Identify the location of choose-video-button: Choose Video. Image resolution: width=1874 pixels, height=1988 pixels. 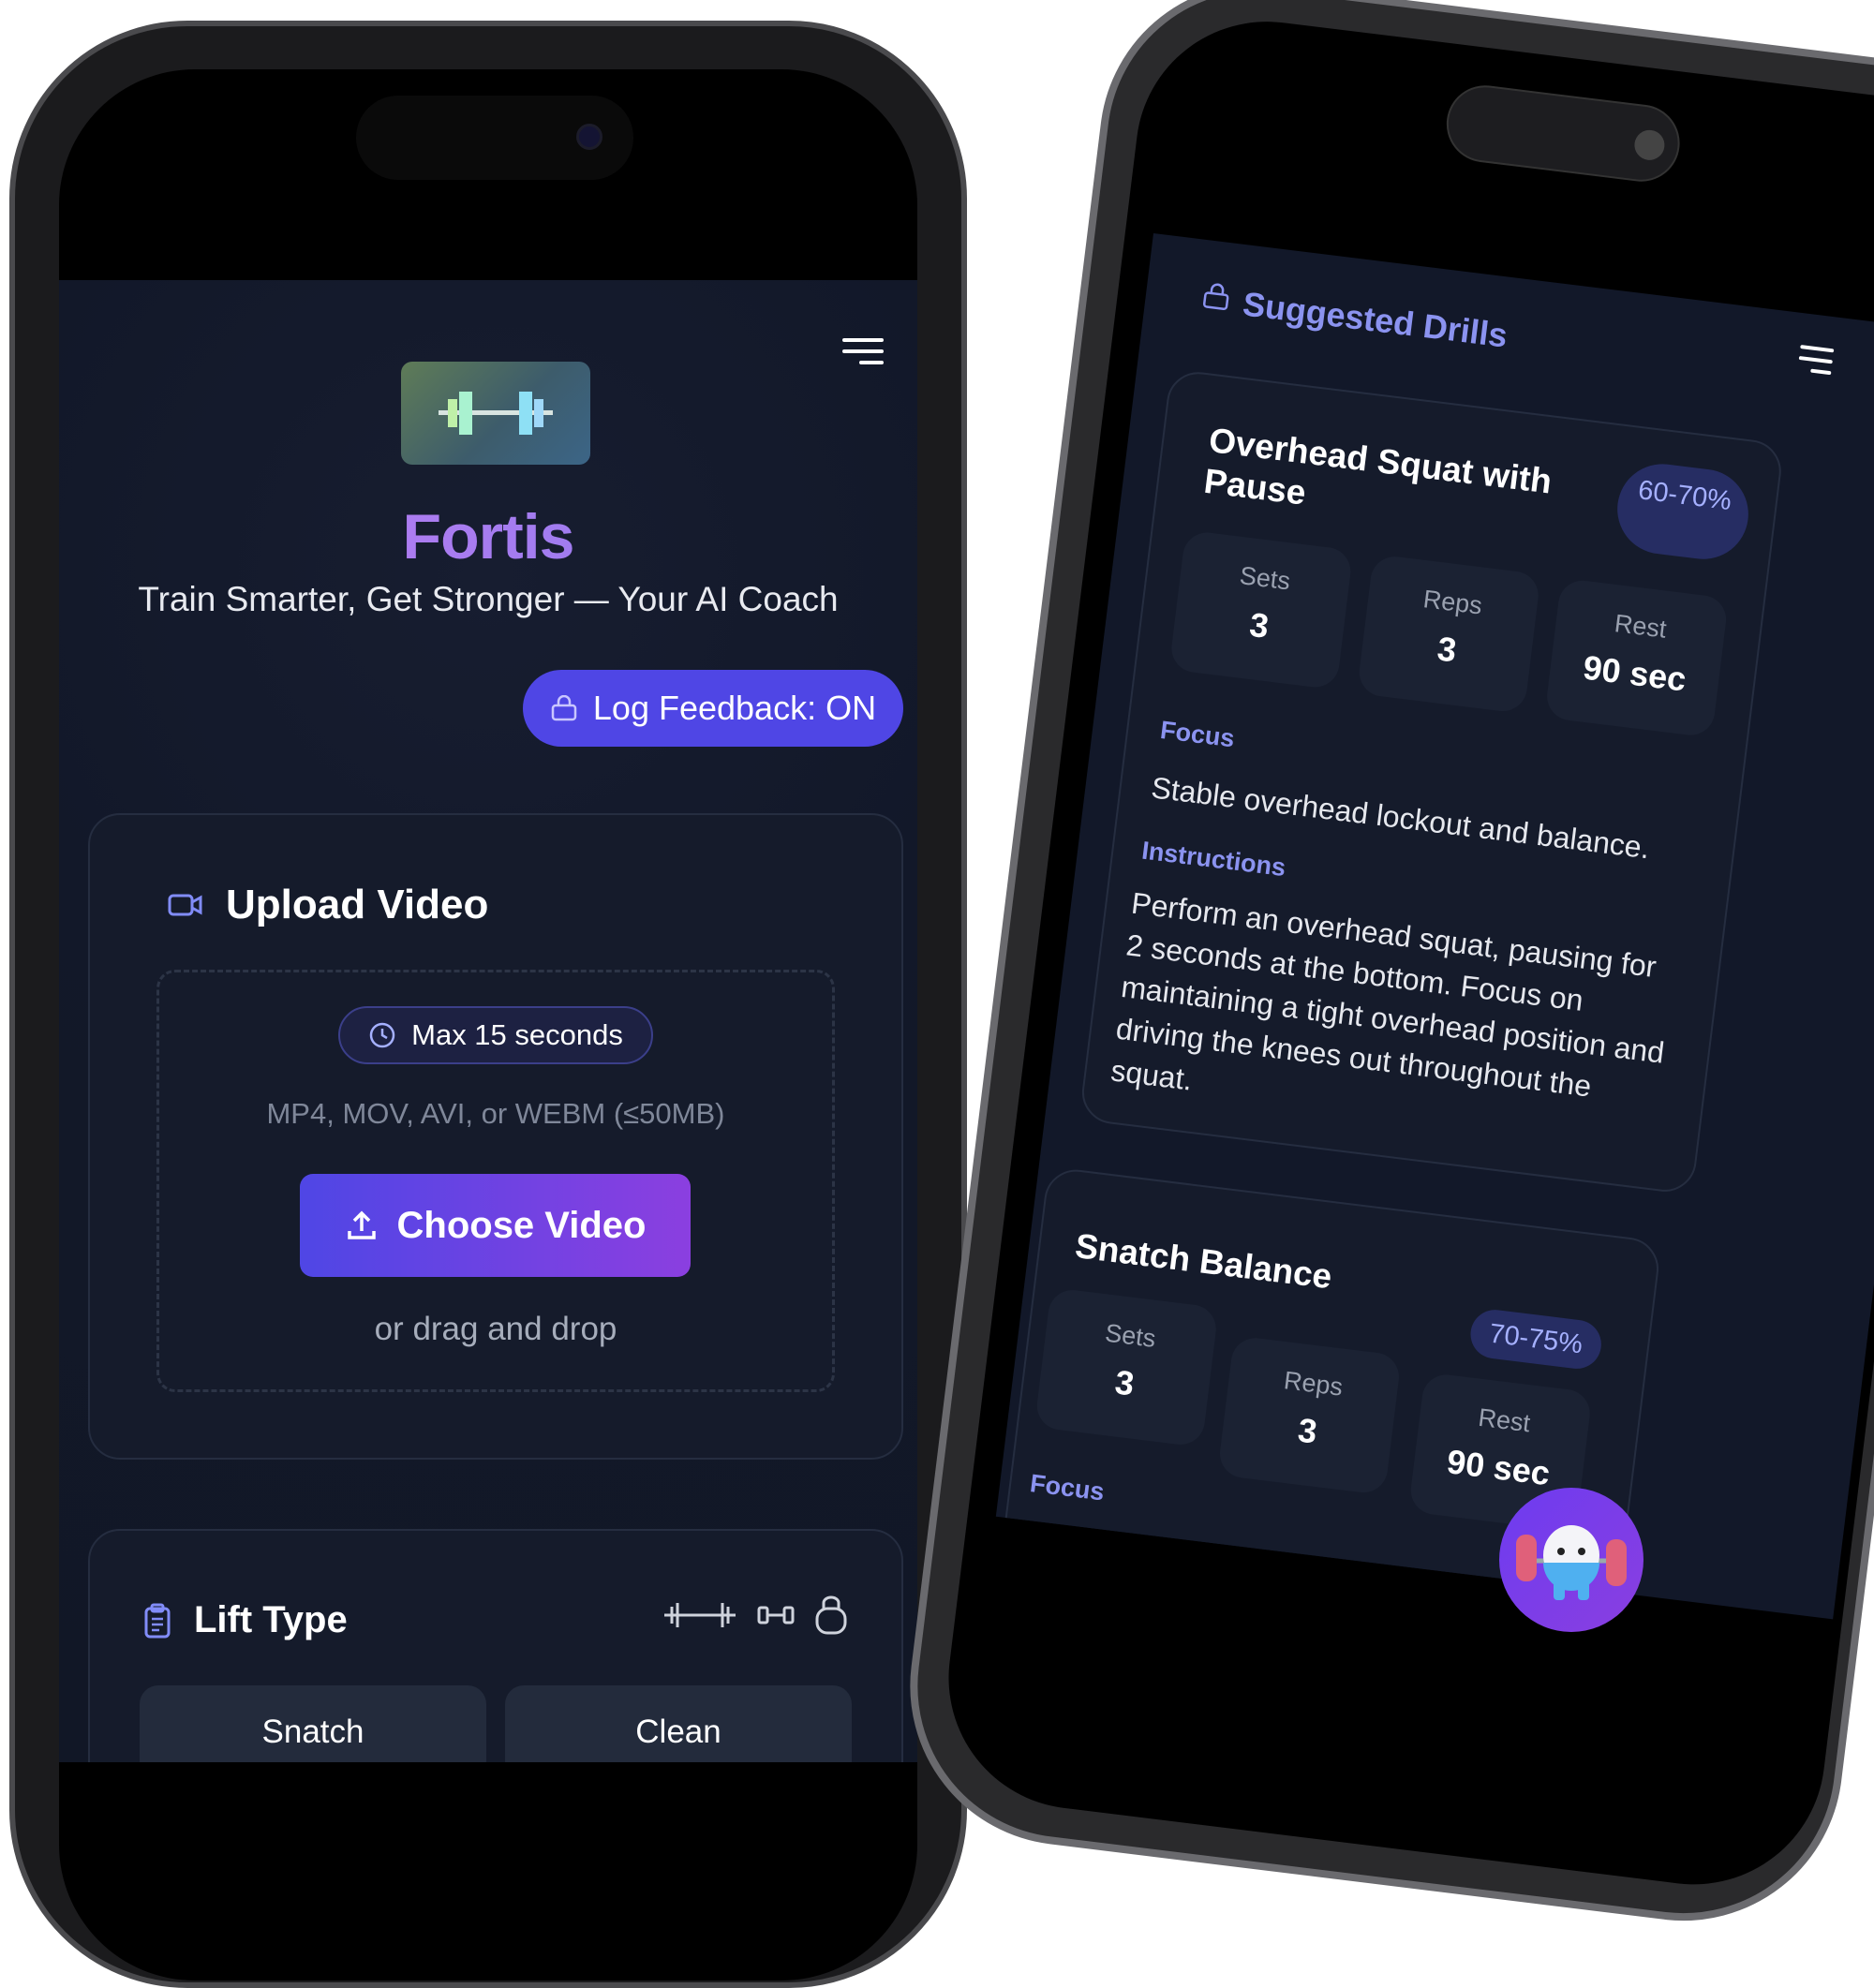
(495, 1225).